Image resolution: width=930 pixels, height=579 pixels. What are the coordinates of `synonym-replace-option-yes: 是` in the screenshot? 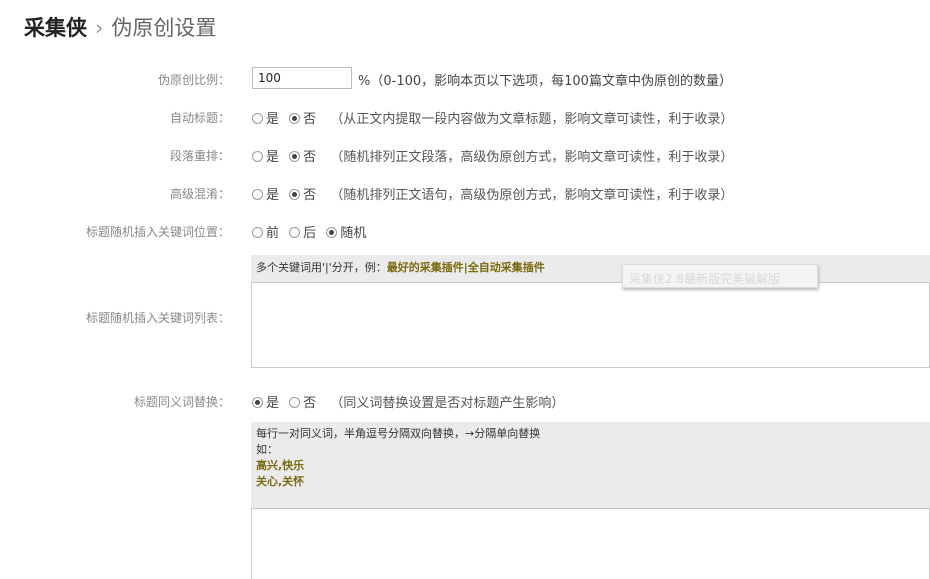 It's located at (265, 403).